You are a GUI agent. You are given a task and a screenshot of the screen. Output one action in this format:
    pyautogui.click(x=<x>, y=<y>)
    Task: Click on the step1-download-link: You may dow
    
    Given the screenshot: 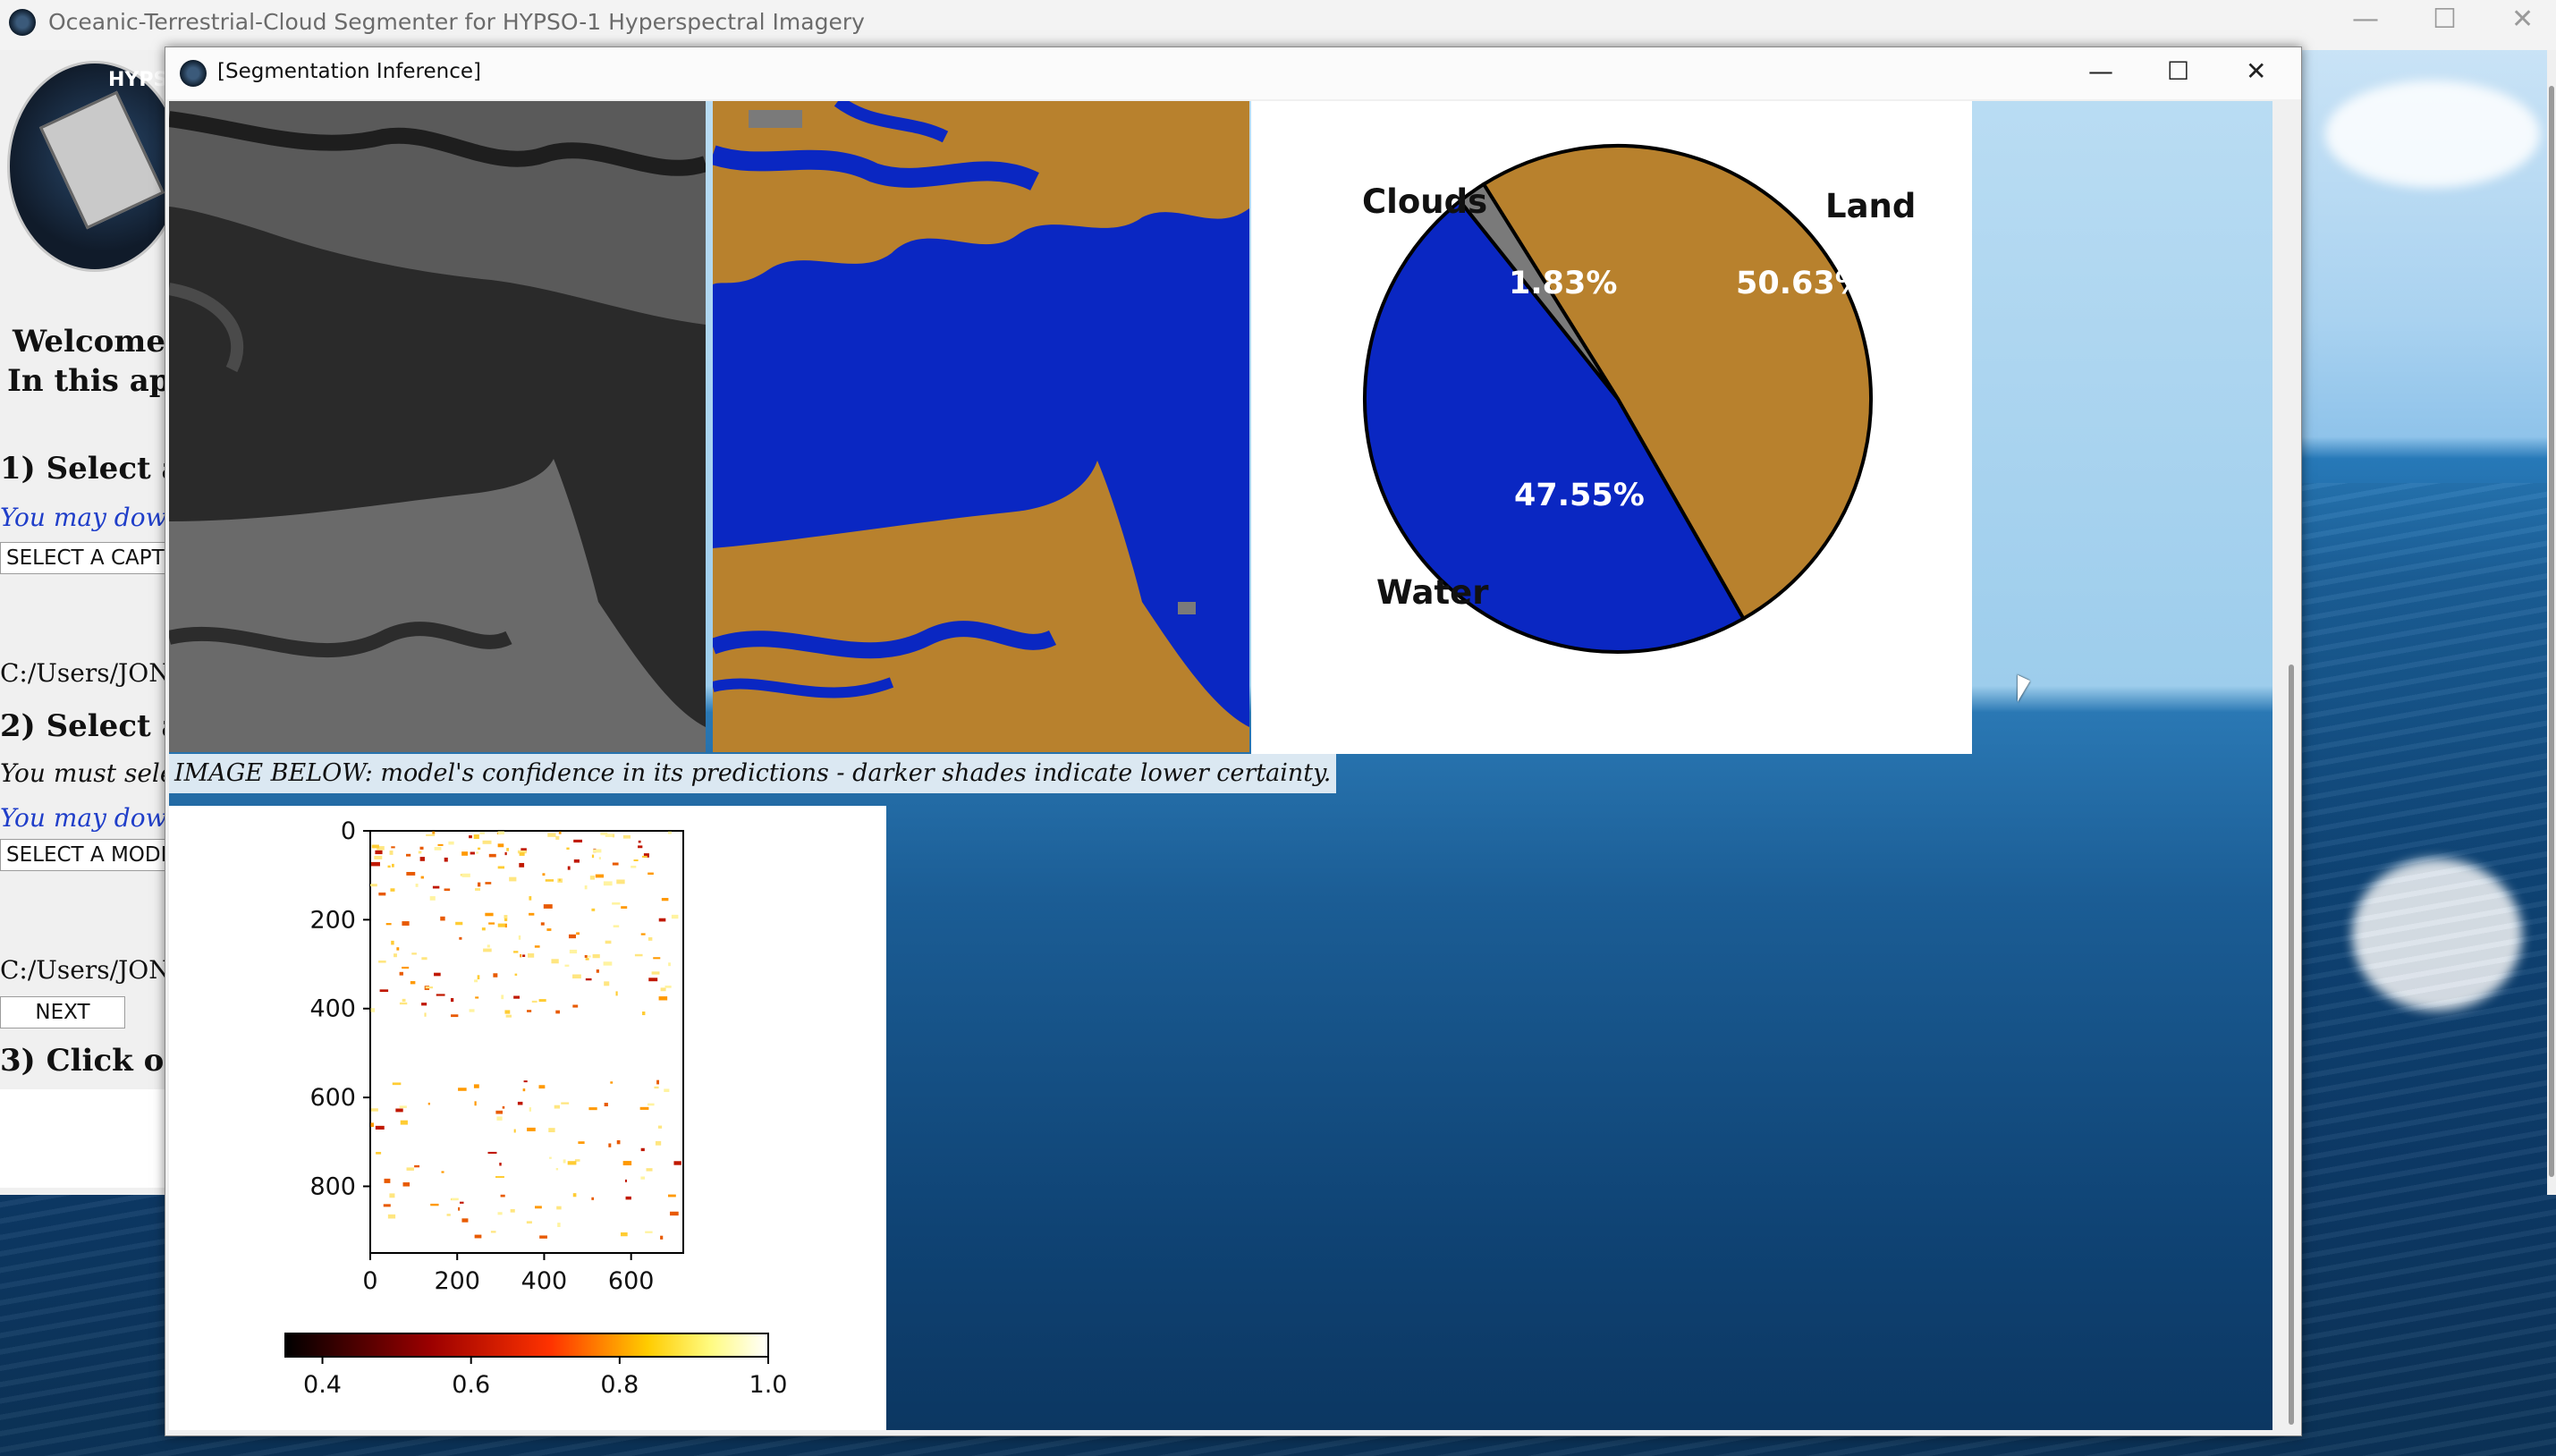 What is the action you would take?
    pyautogui.click(x=83, y=517)
    